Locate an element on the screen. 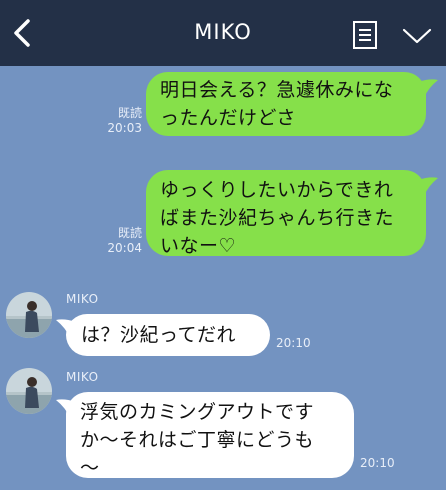 The width and height of the screenshot is (446, 490). message-text-line: 〜 is located at coordinates (90, 468).